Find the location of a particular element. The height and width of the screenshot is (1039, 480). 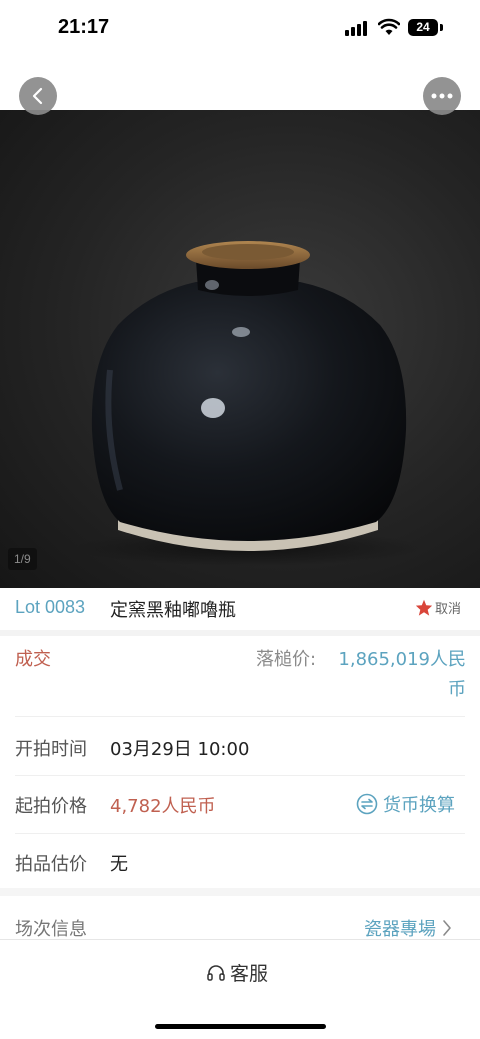

session-link: 瓷器專場 is located at coordinates (408, 928).